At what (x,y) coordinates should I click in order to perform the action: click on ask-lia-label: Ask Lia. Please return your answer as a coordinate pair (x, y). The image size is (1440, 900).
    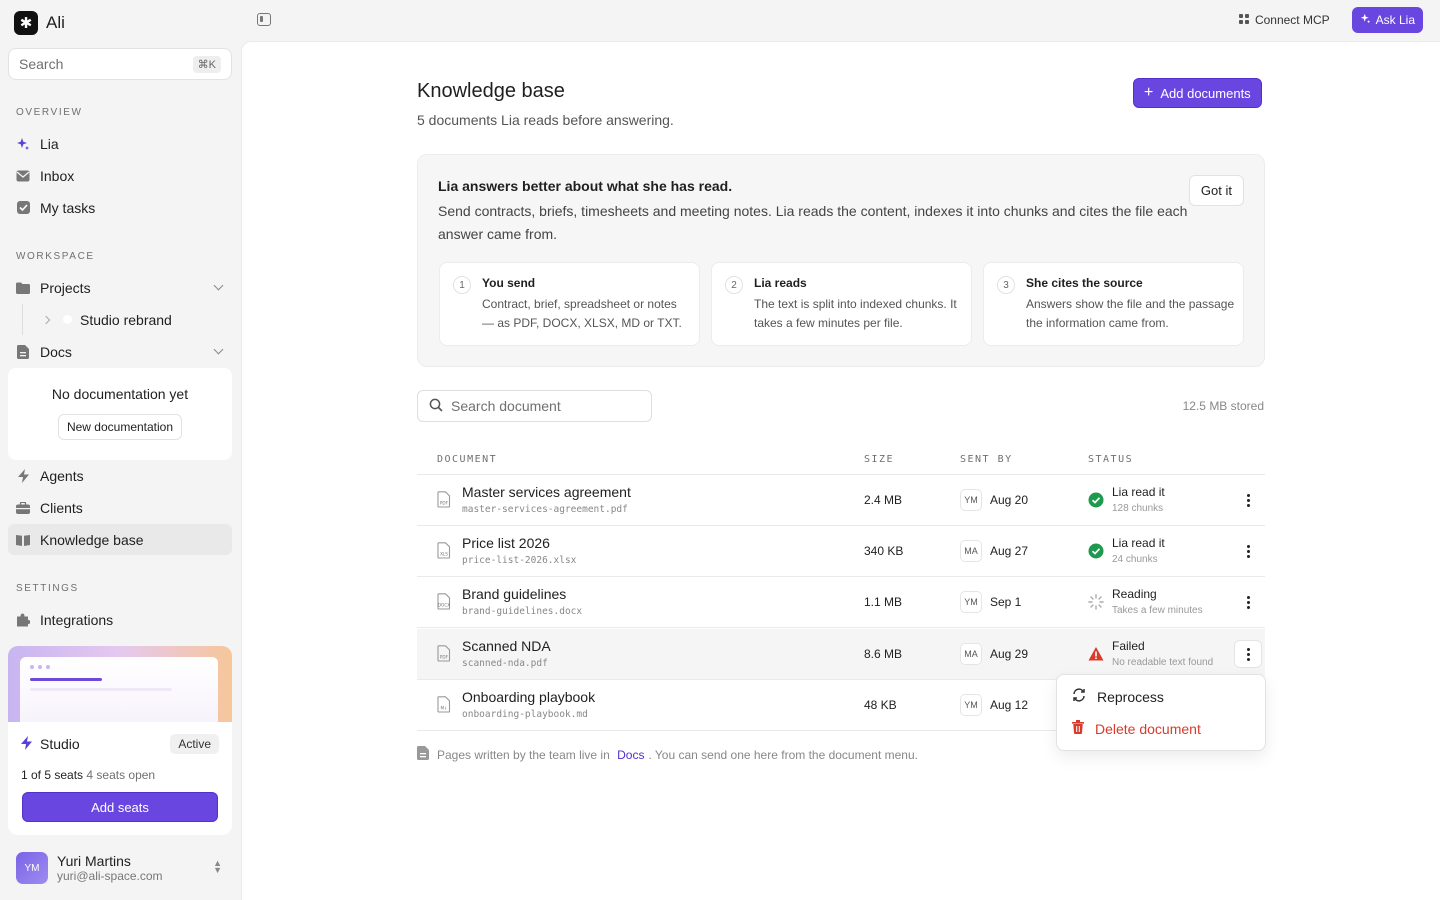
    Looking at the image, I should click on (1395, 20).